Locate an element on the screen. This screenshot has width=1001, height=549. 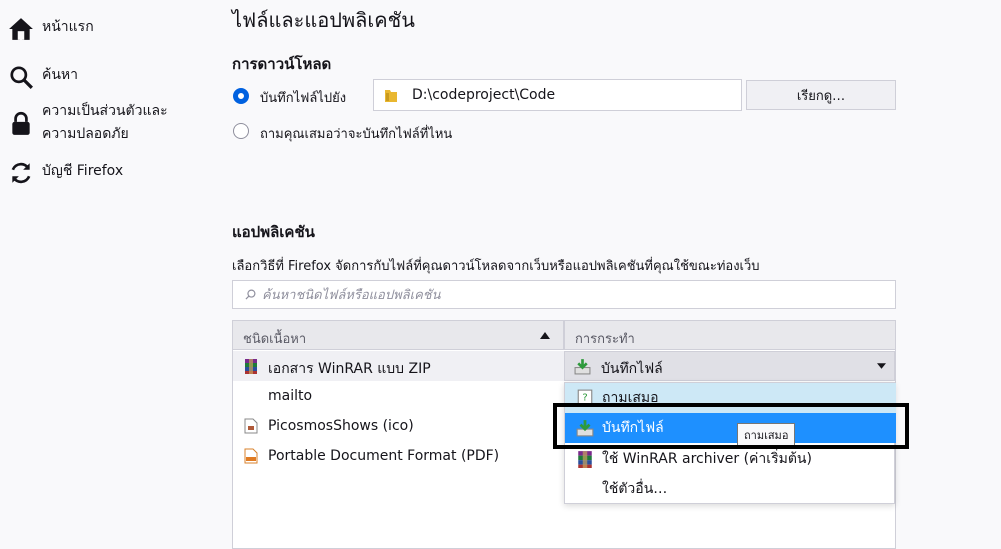
content-type-label: เอกสาร WinRAR แบบ ZIP is located at coordinates (349, 369).